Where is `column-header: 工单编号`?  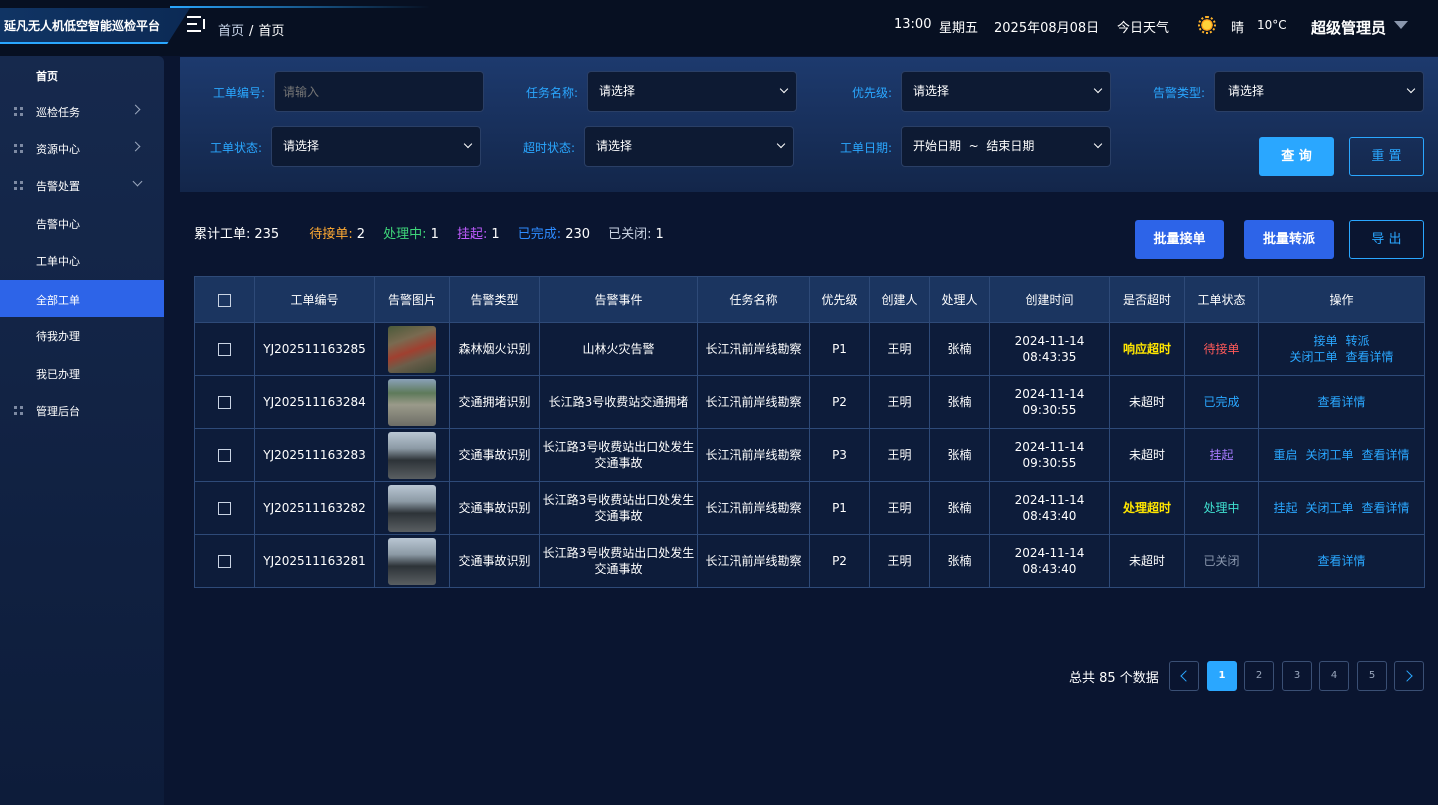 column-header: 工单编号 is located at coordinates (314, 299).